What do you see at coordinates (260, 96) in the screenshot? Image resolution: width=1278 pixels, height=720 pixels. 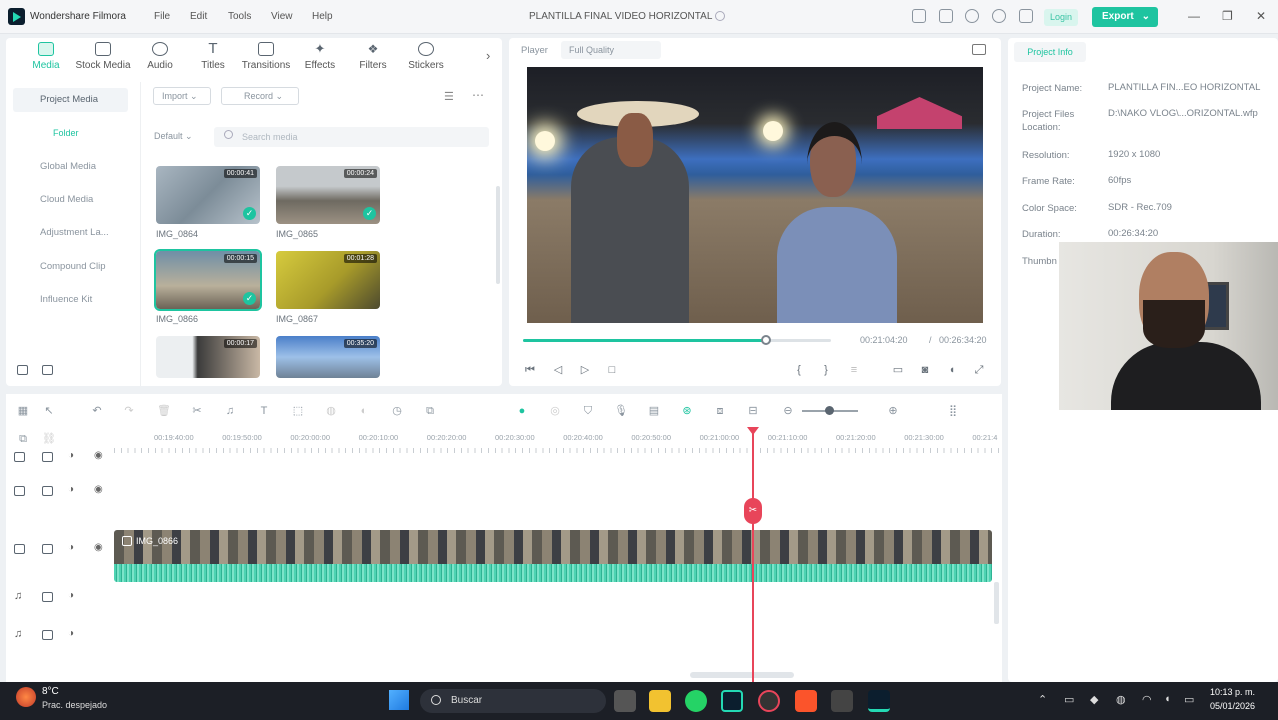 I see `record-dropdown: Record ⌄` at bounding box center [260, 96].